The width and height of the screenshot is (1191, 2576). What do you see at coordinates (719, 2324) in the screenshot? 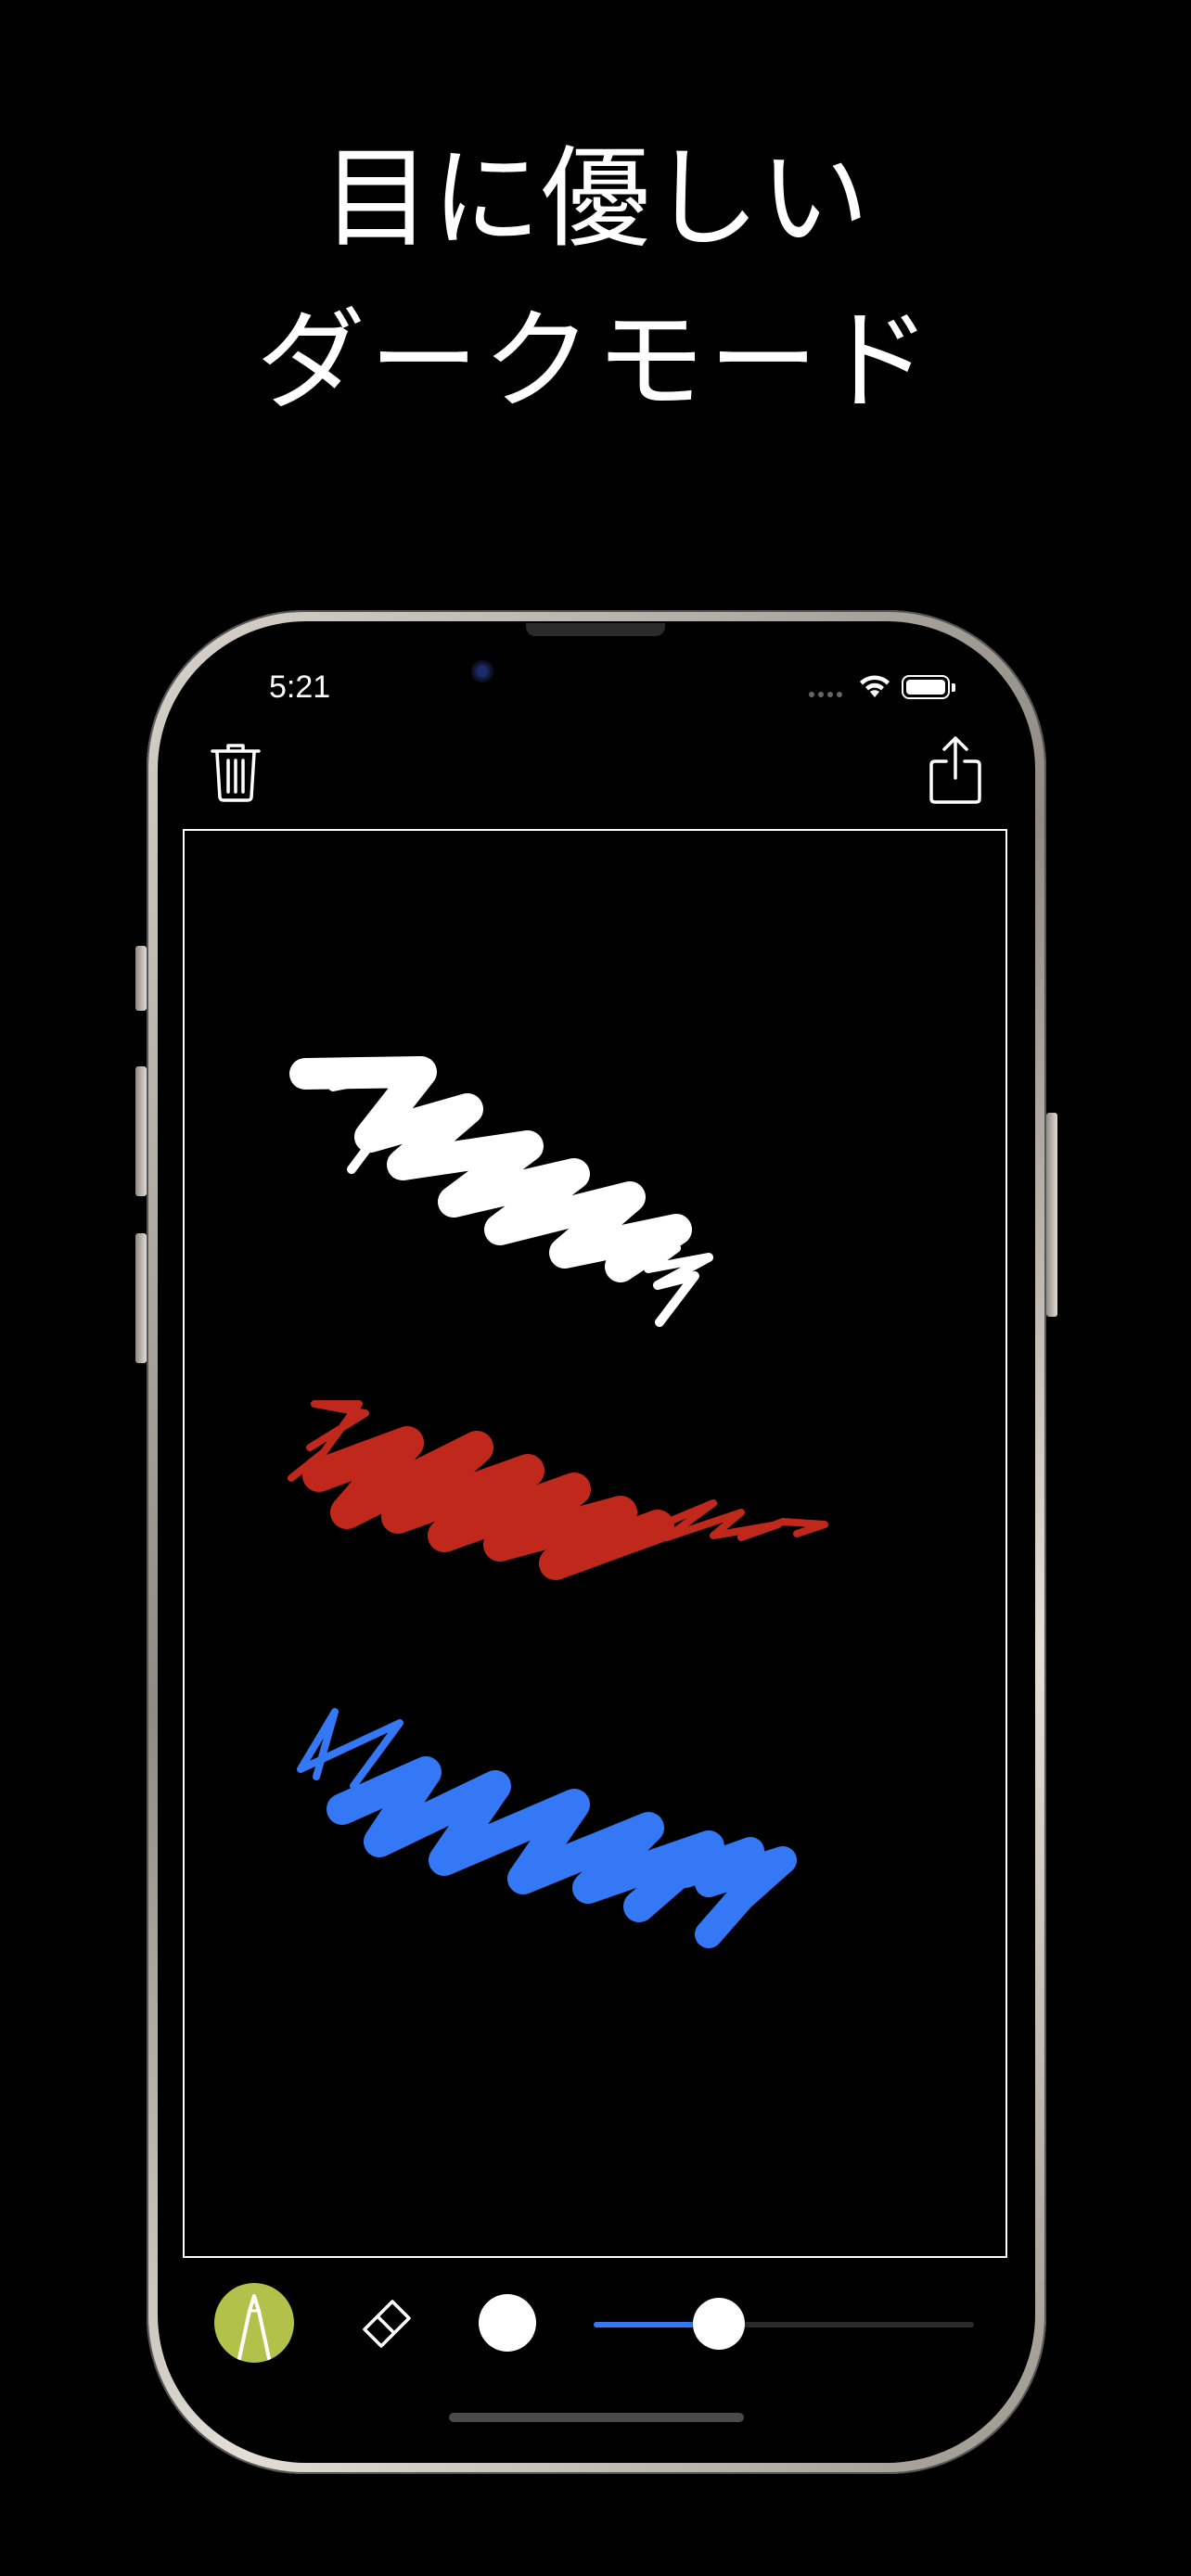
I see `slider-thumb` at bounding box center [719, 2324].